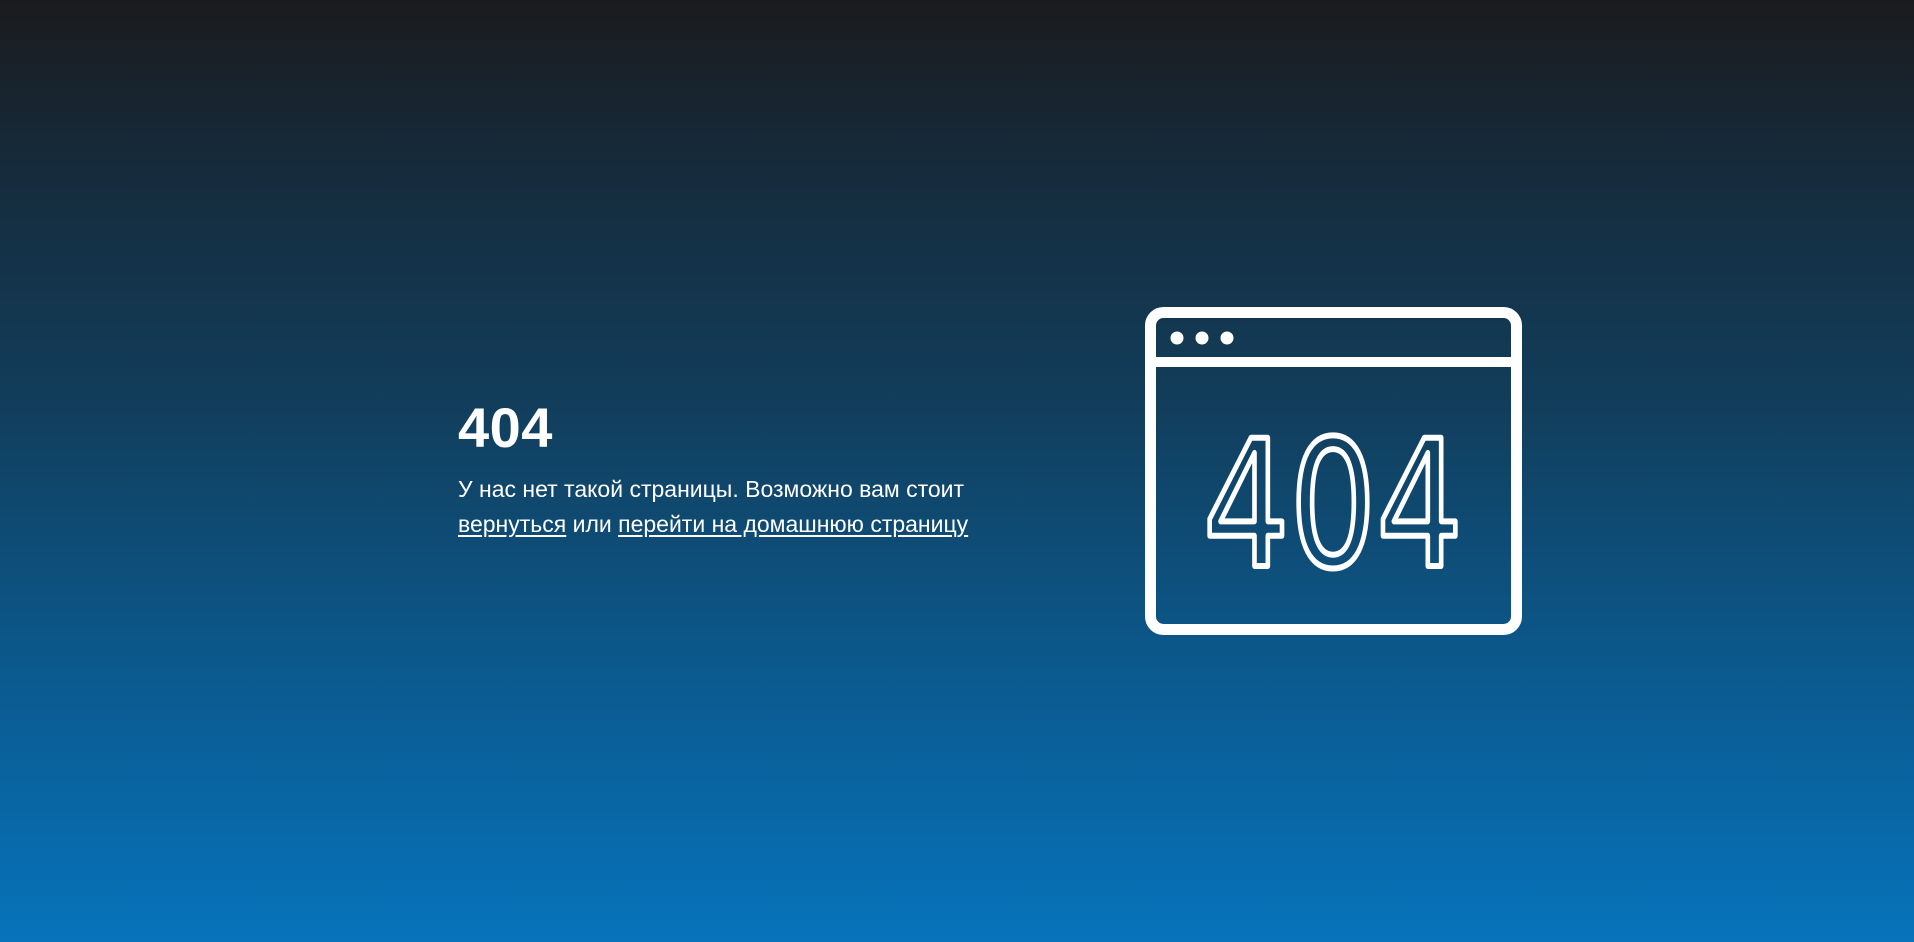 The height and width of the screenshot is (942, 1914). I want to click on home-page-link: перейти на домашнюю страницу, so click(793, 524).